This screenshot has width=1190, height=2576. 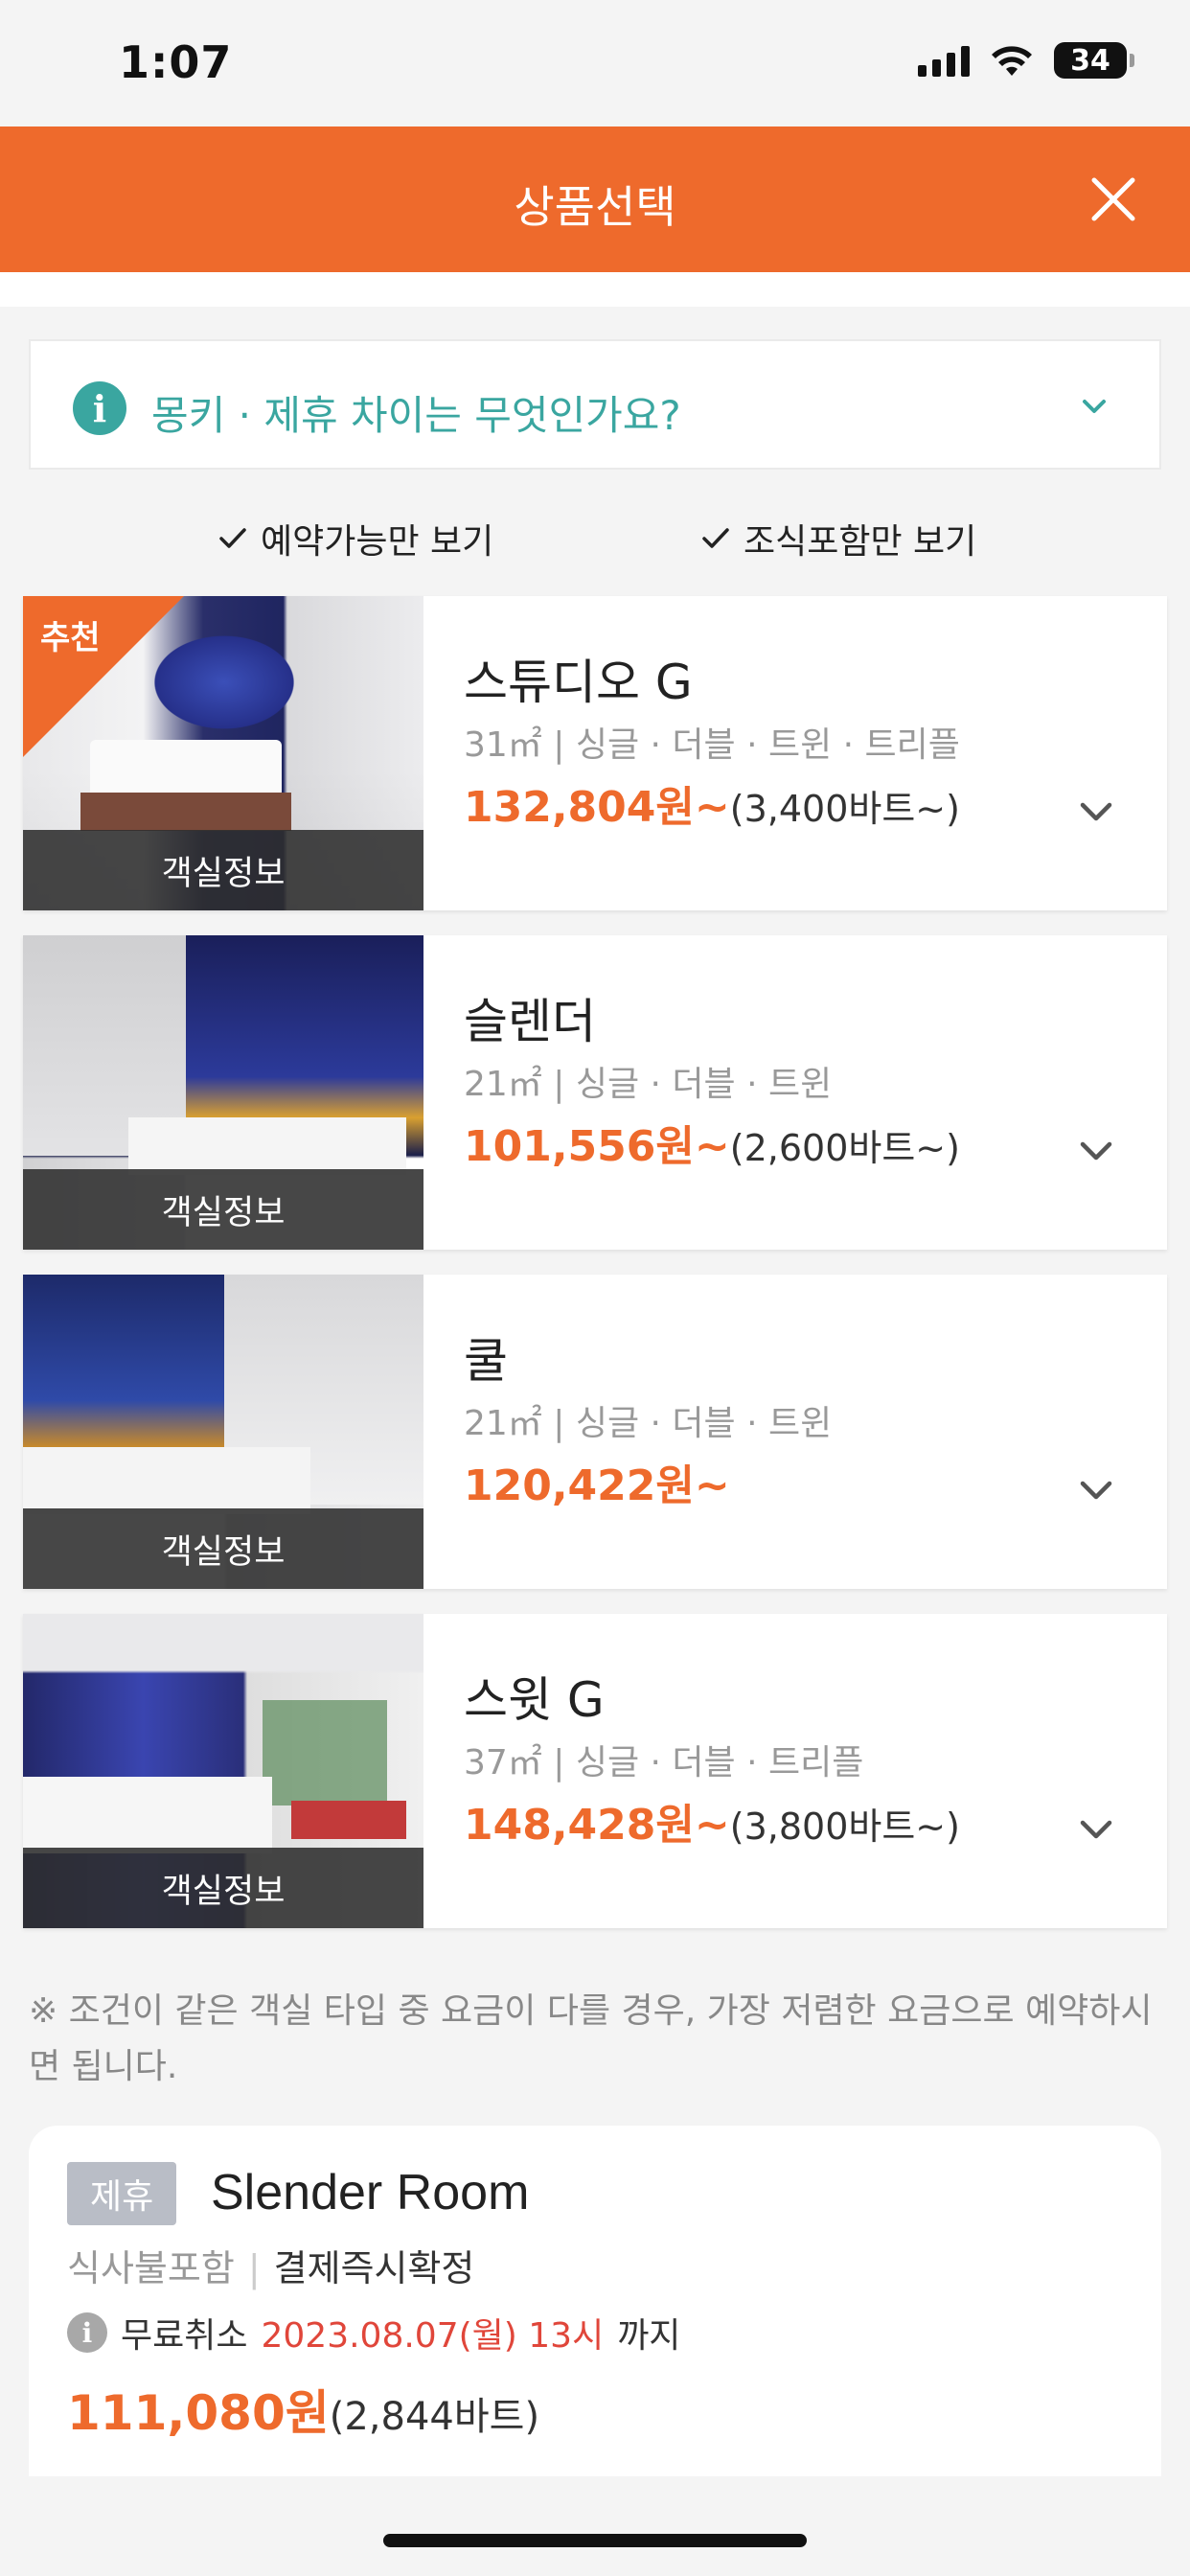 What do you see at coordinates (435, 2417) in the screenshot?
I see `price-baht: (2,844바트)` at bounding box center [435, 2417].